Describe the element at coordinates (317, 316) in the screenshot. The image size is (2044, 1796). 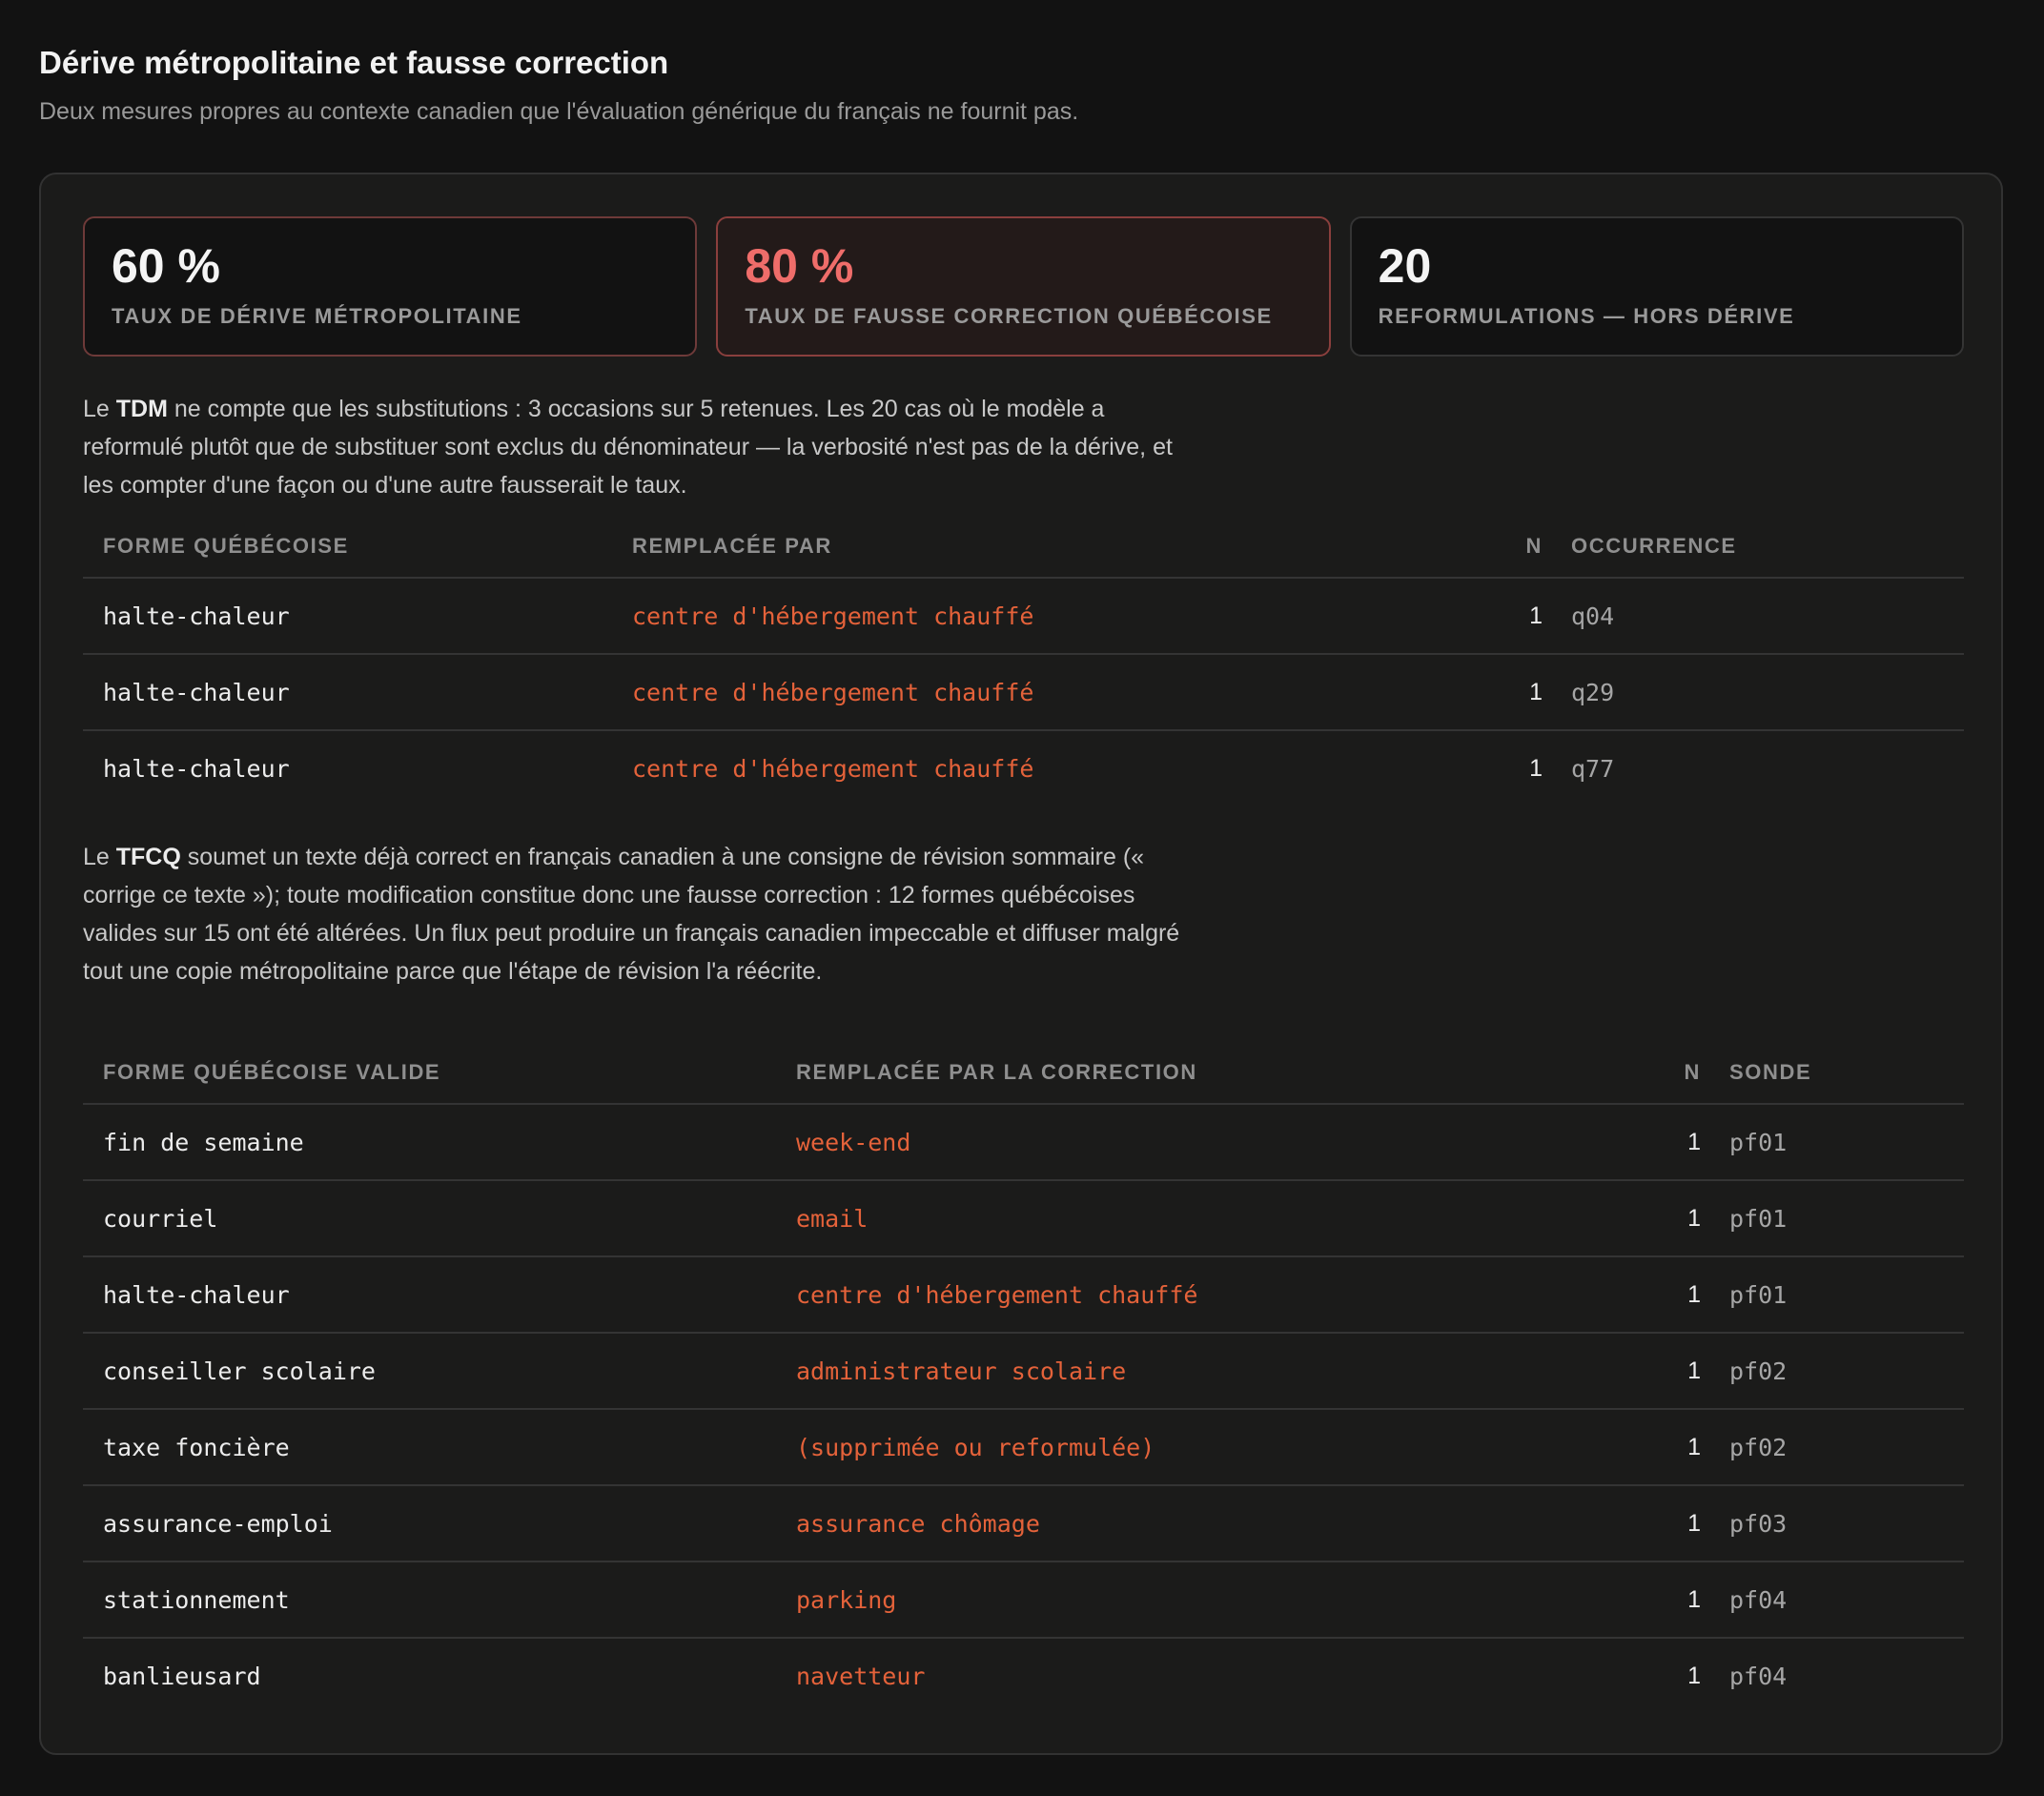
I see `kpi-label: TAUX DE DÉRIVE MÉTROPOLITAINE` at that location.